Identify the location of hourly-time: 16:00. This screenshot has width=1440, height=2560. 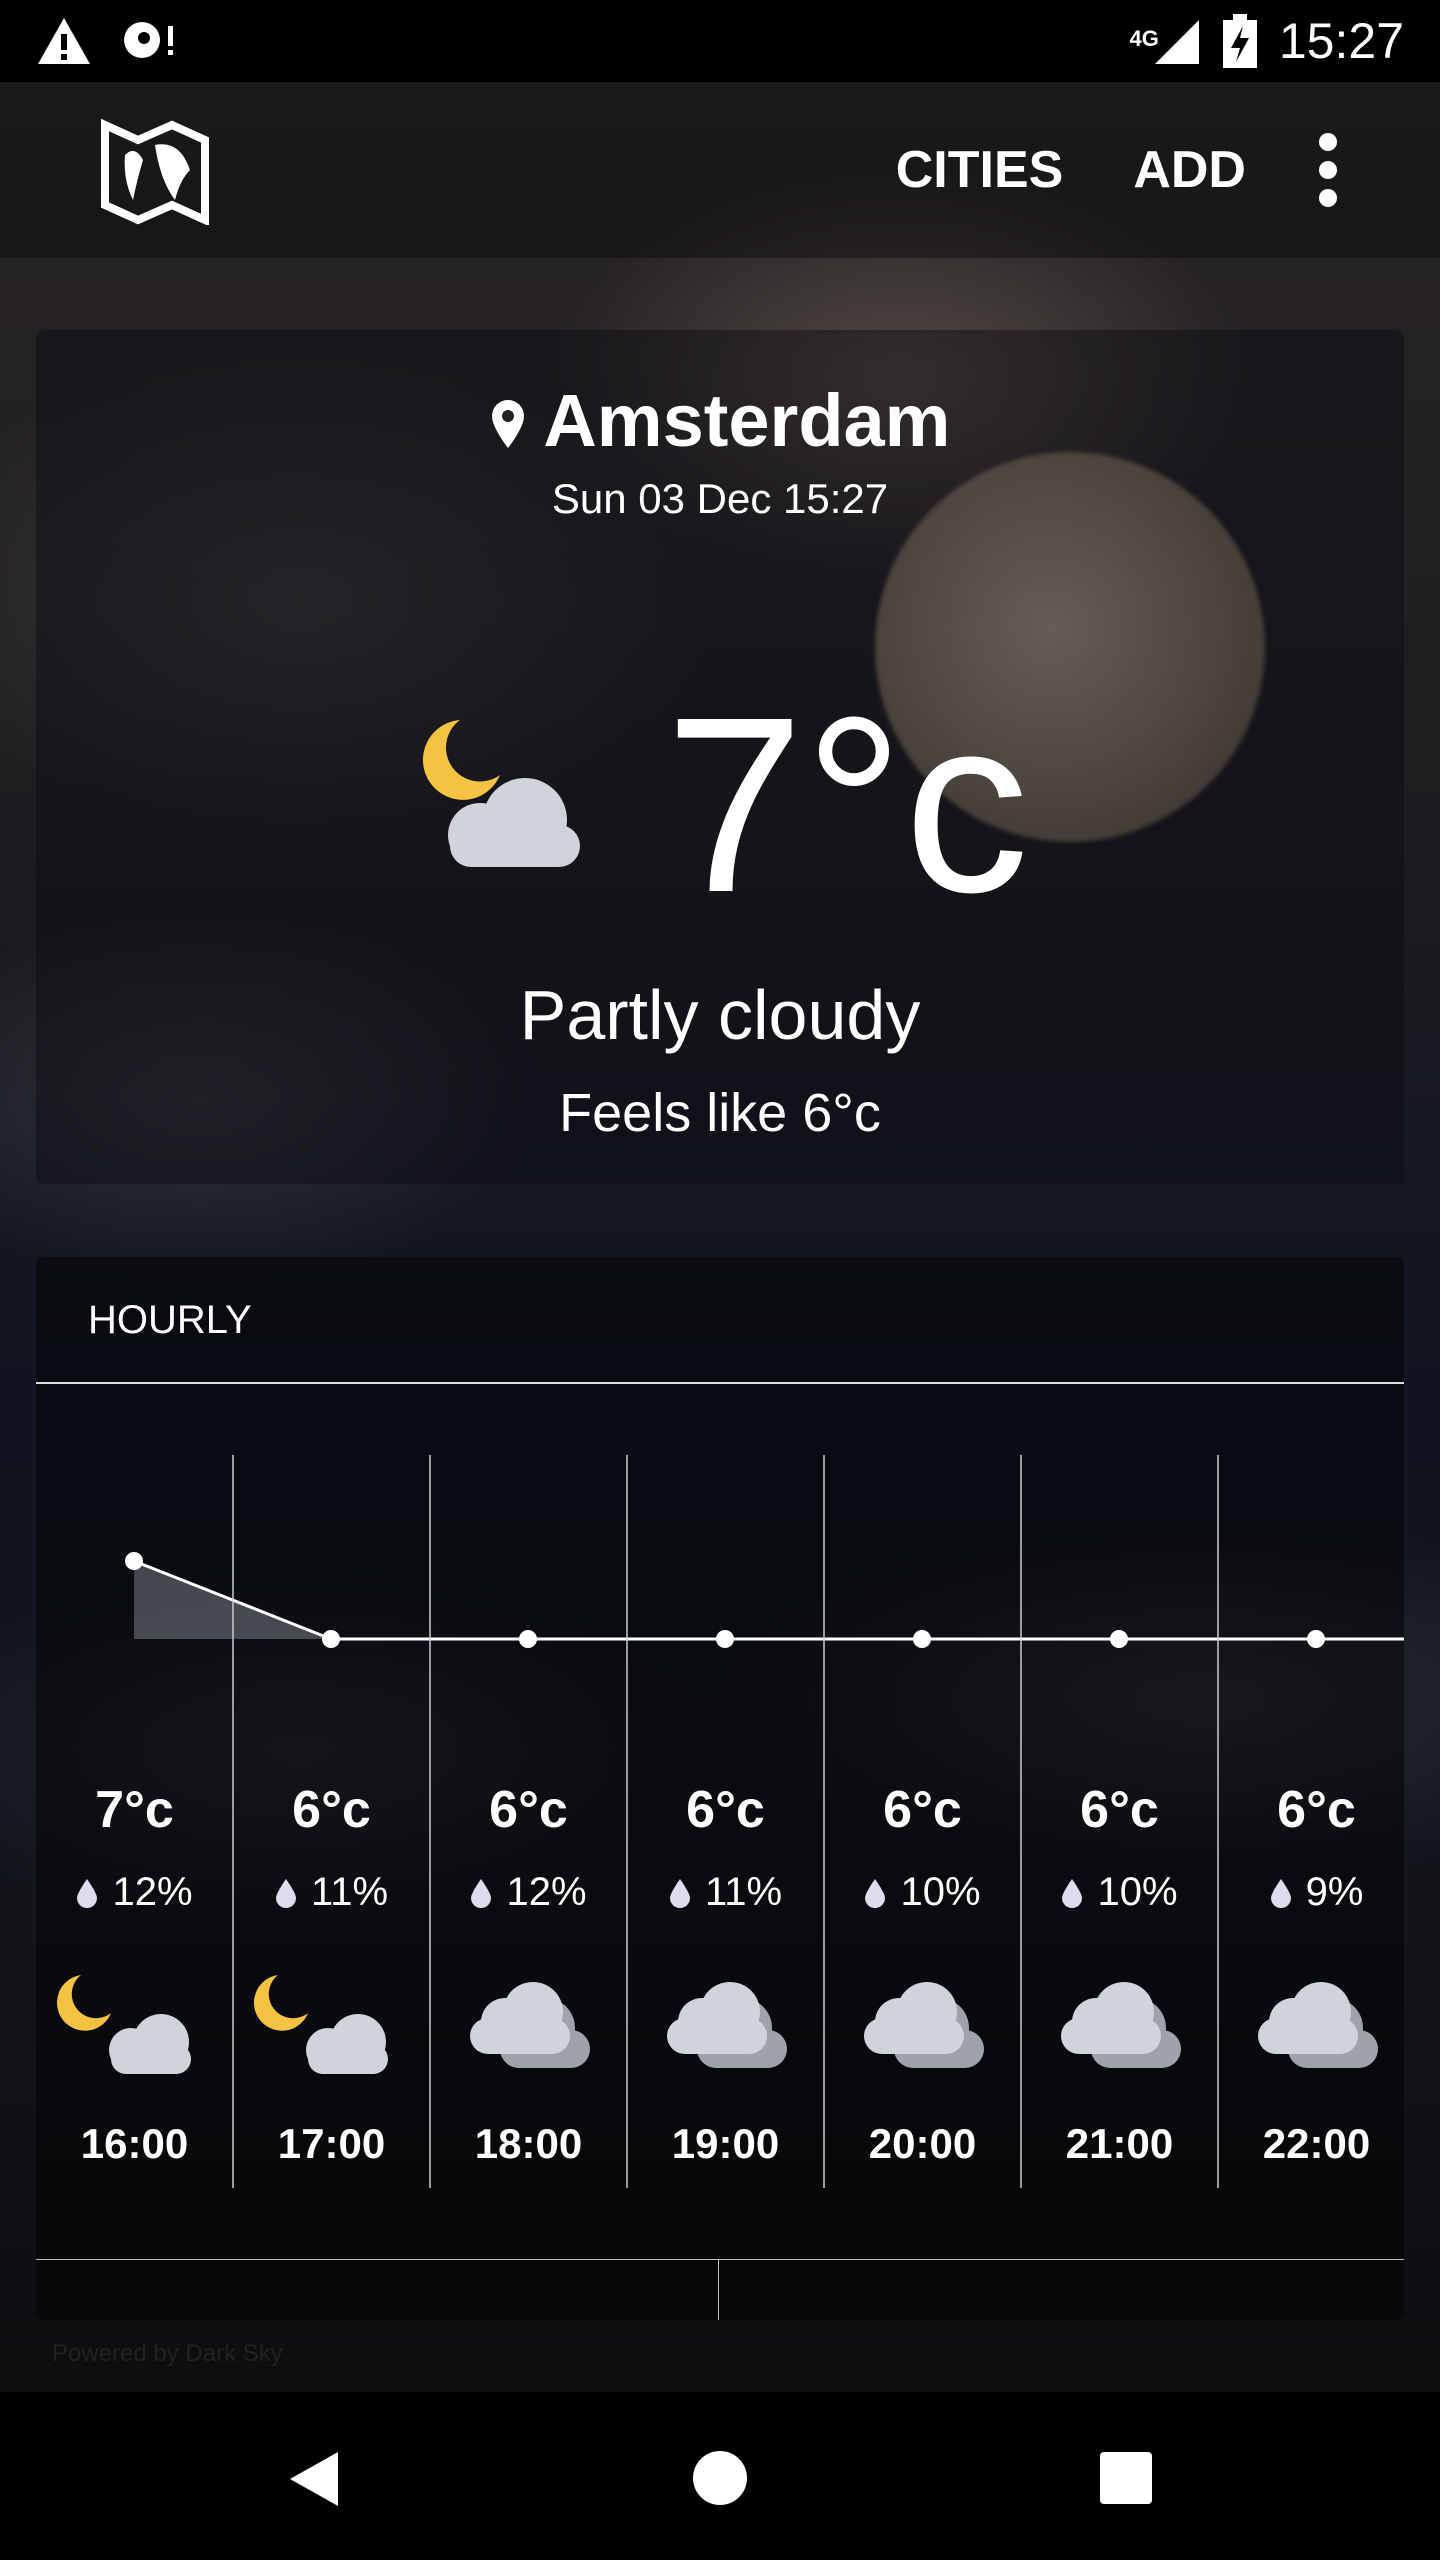
(134, 2143).